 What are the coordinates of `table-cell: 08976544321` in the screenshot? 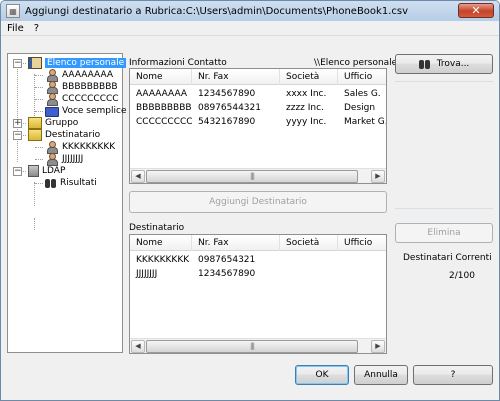 It's located at (229, 108).